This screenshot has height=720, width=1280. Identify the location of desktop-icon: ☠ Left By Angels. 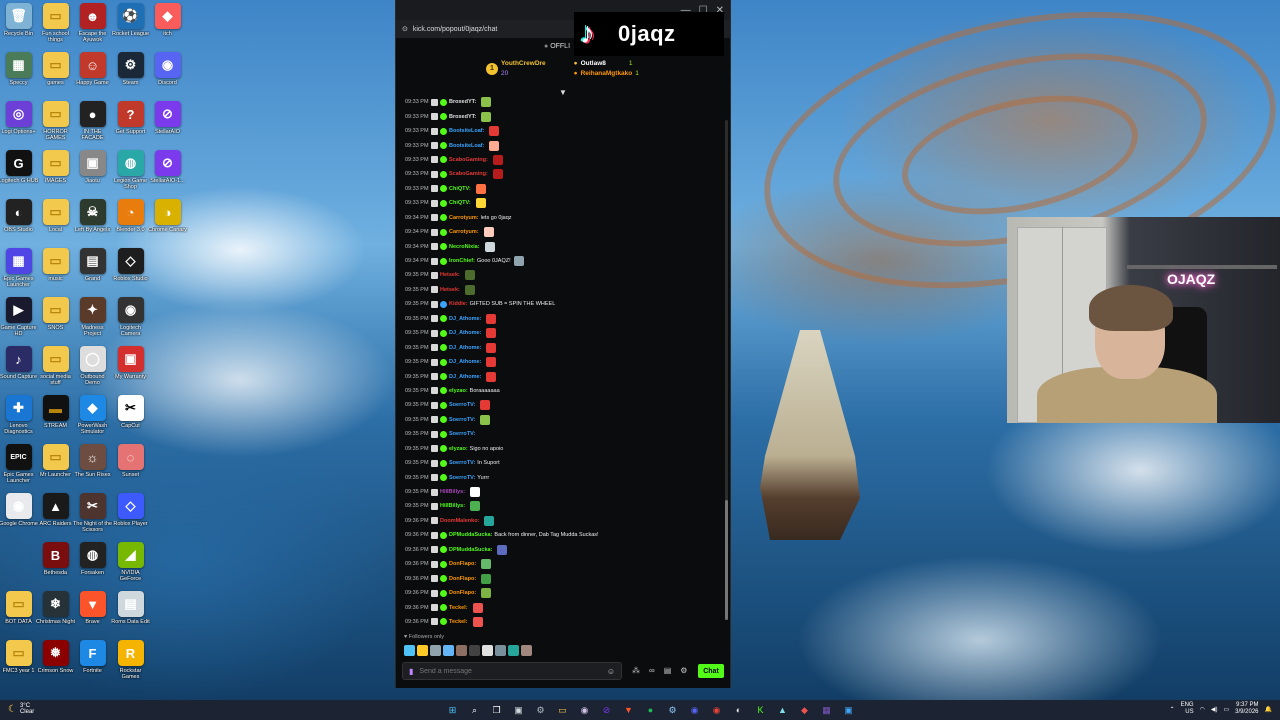
(92, 216).